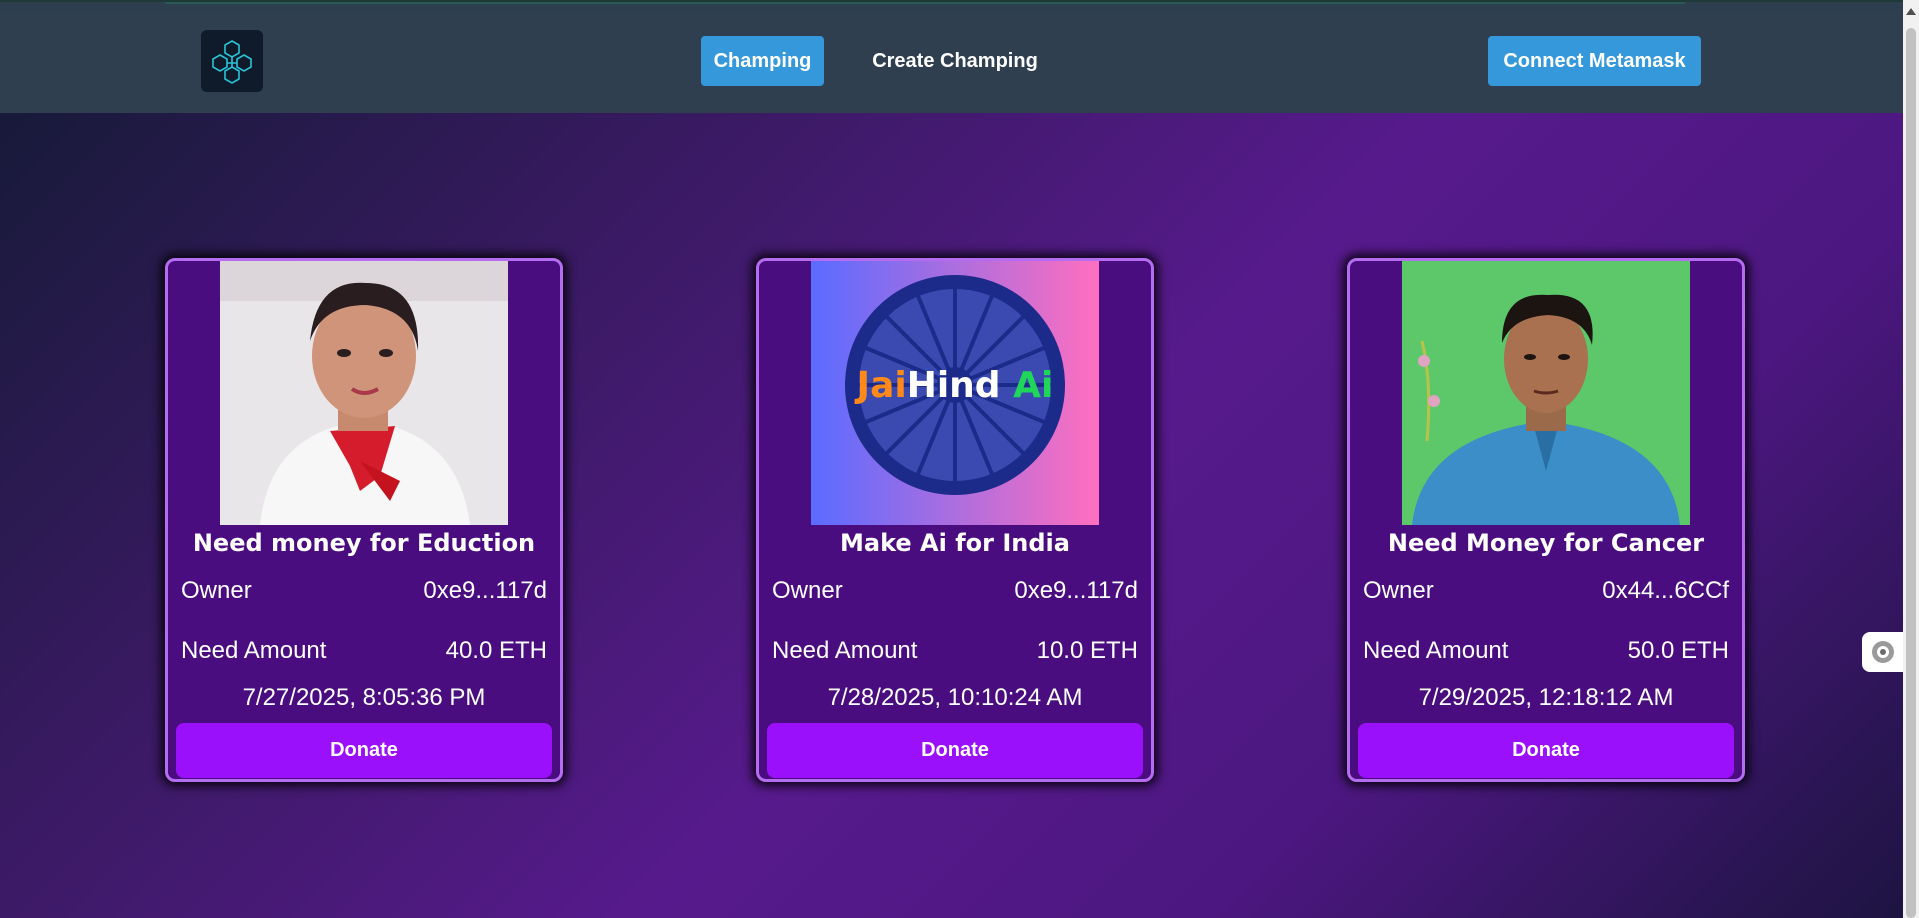 The width and height of the screenshot is (1919, 918). What do you see at coordinates (955, 651) in the screenshot?
I see `amount-row: Need Amount 10.0 ETH` at bounding box center [955, 651].